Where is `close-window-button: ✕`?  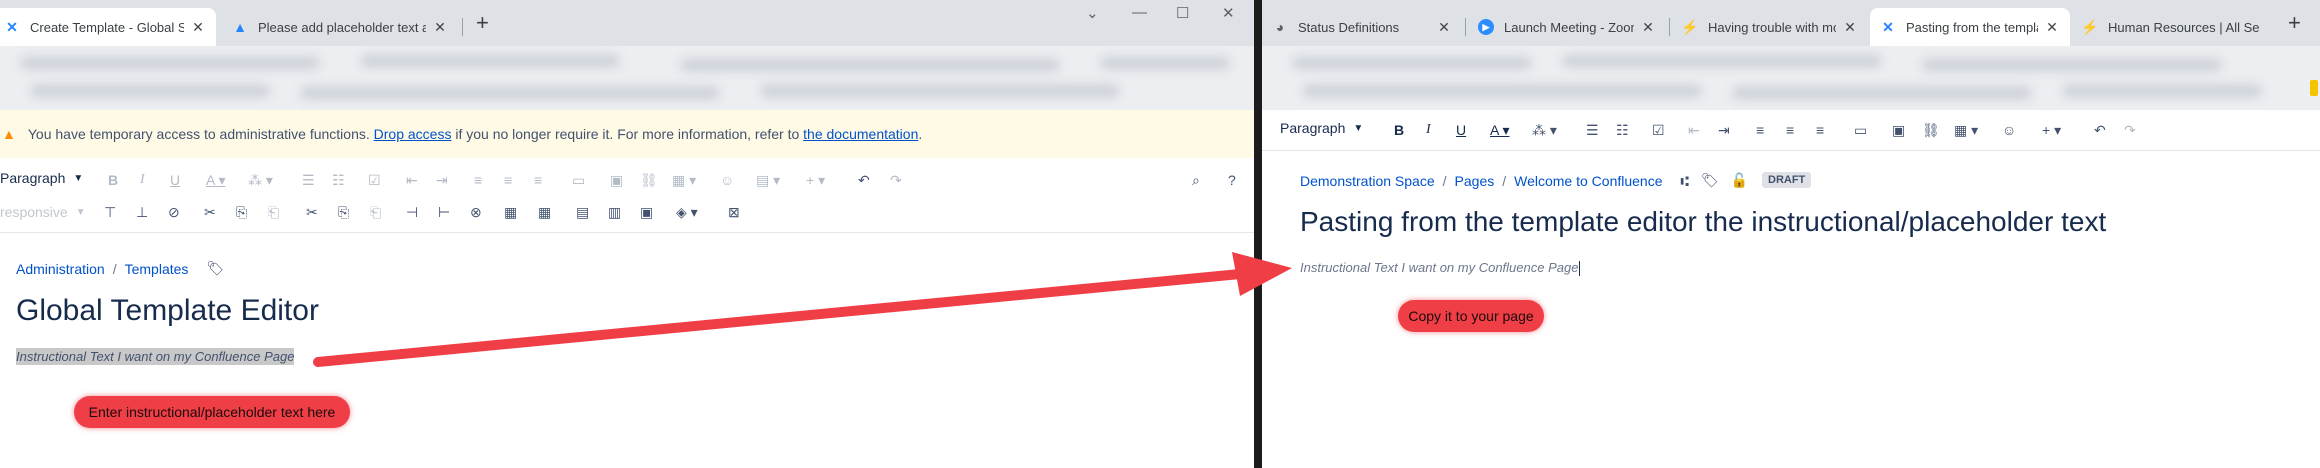 close-window-button: ✕ is located at coordinates (1228, 13).